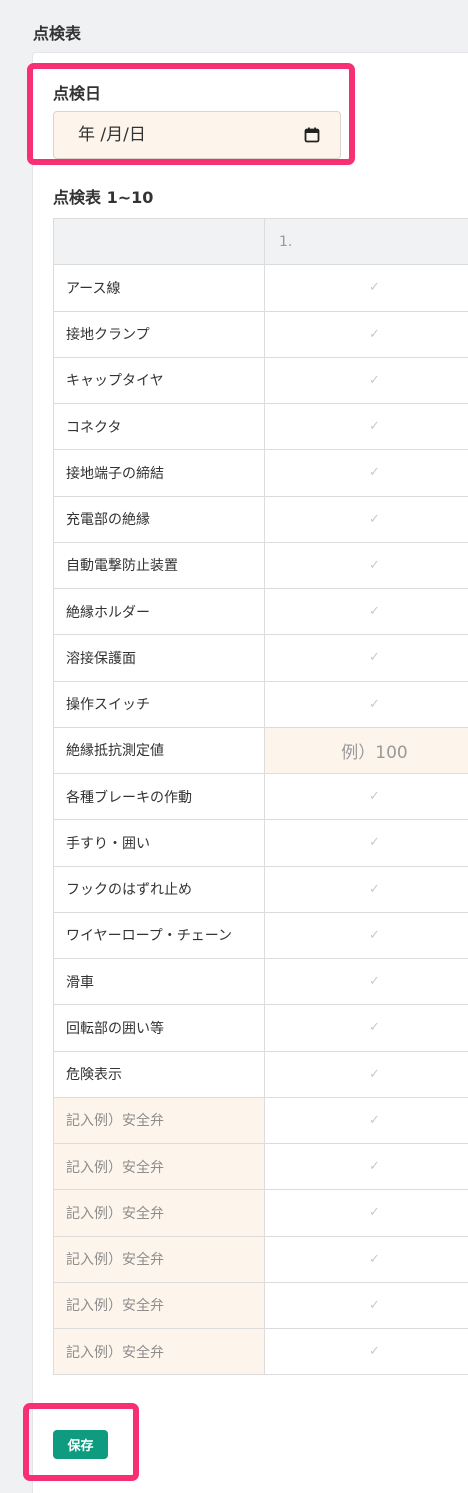 The image size is (468, 1493). Describe the element at coordinates (159, 658) in the screenshot. I see `item-label: 溶接保護面` at that location.